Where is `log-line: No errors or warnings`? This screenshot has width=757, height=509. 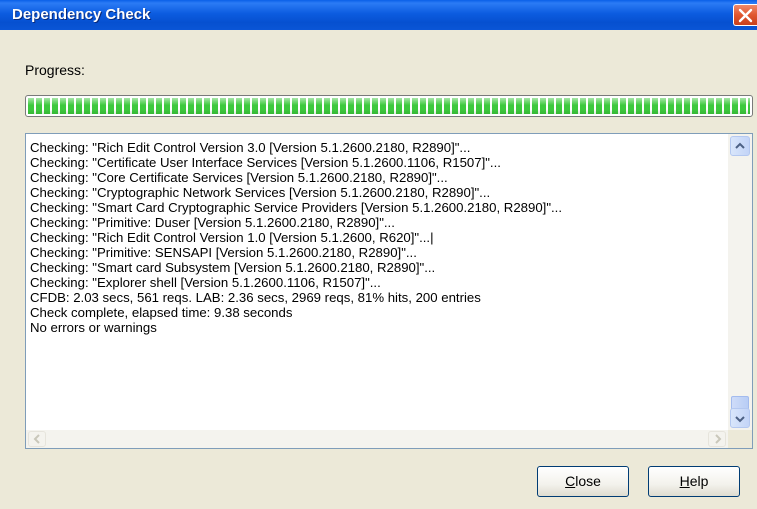
log-line: No errors or warnings is located at coordinates (93, 327).